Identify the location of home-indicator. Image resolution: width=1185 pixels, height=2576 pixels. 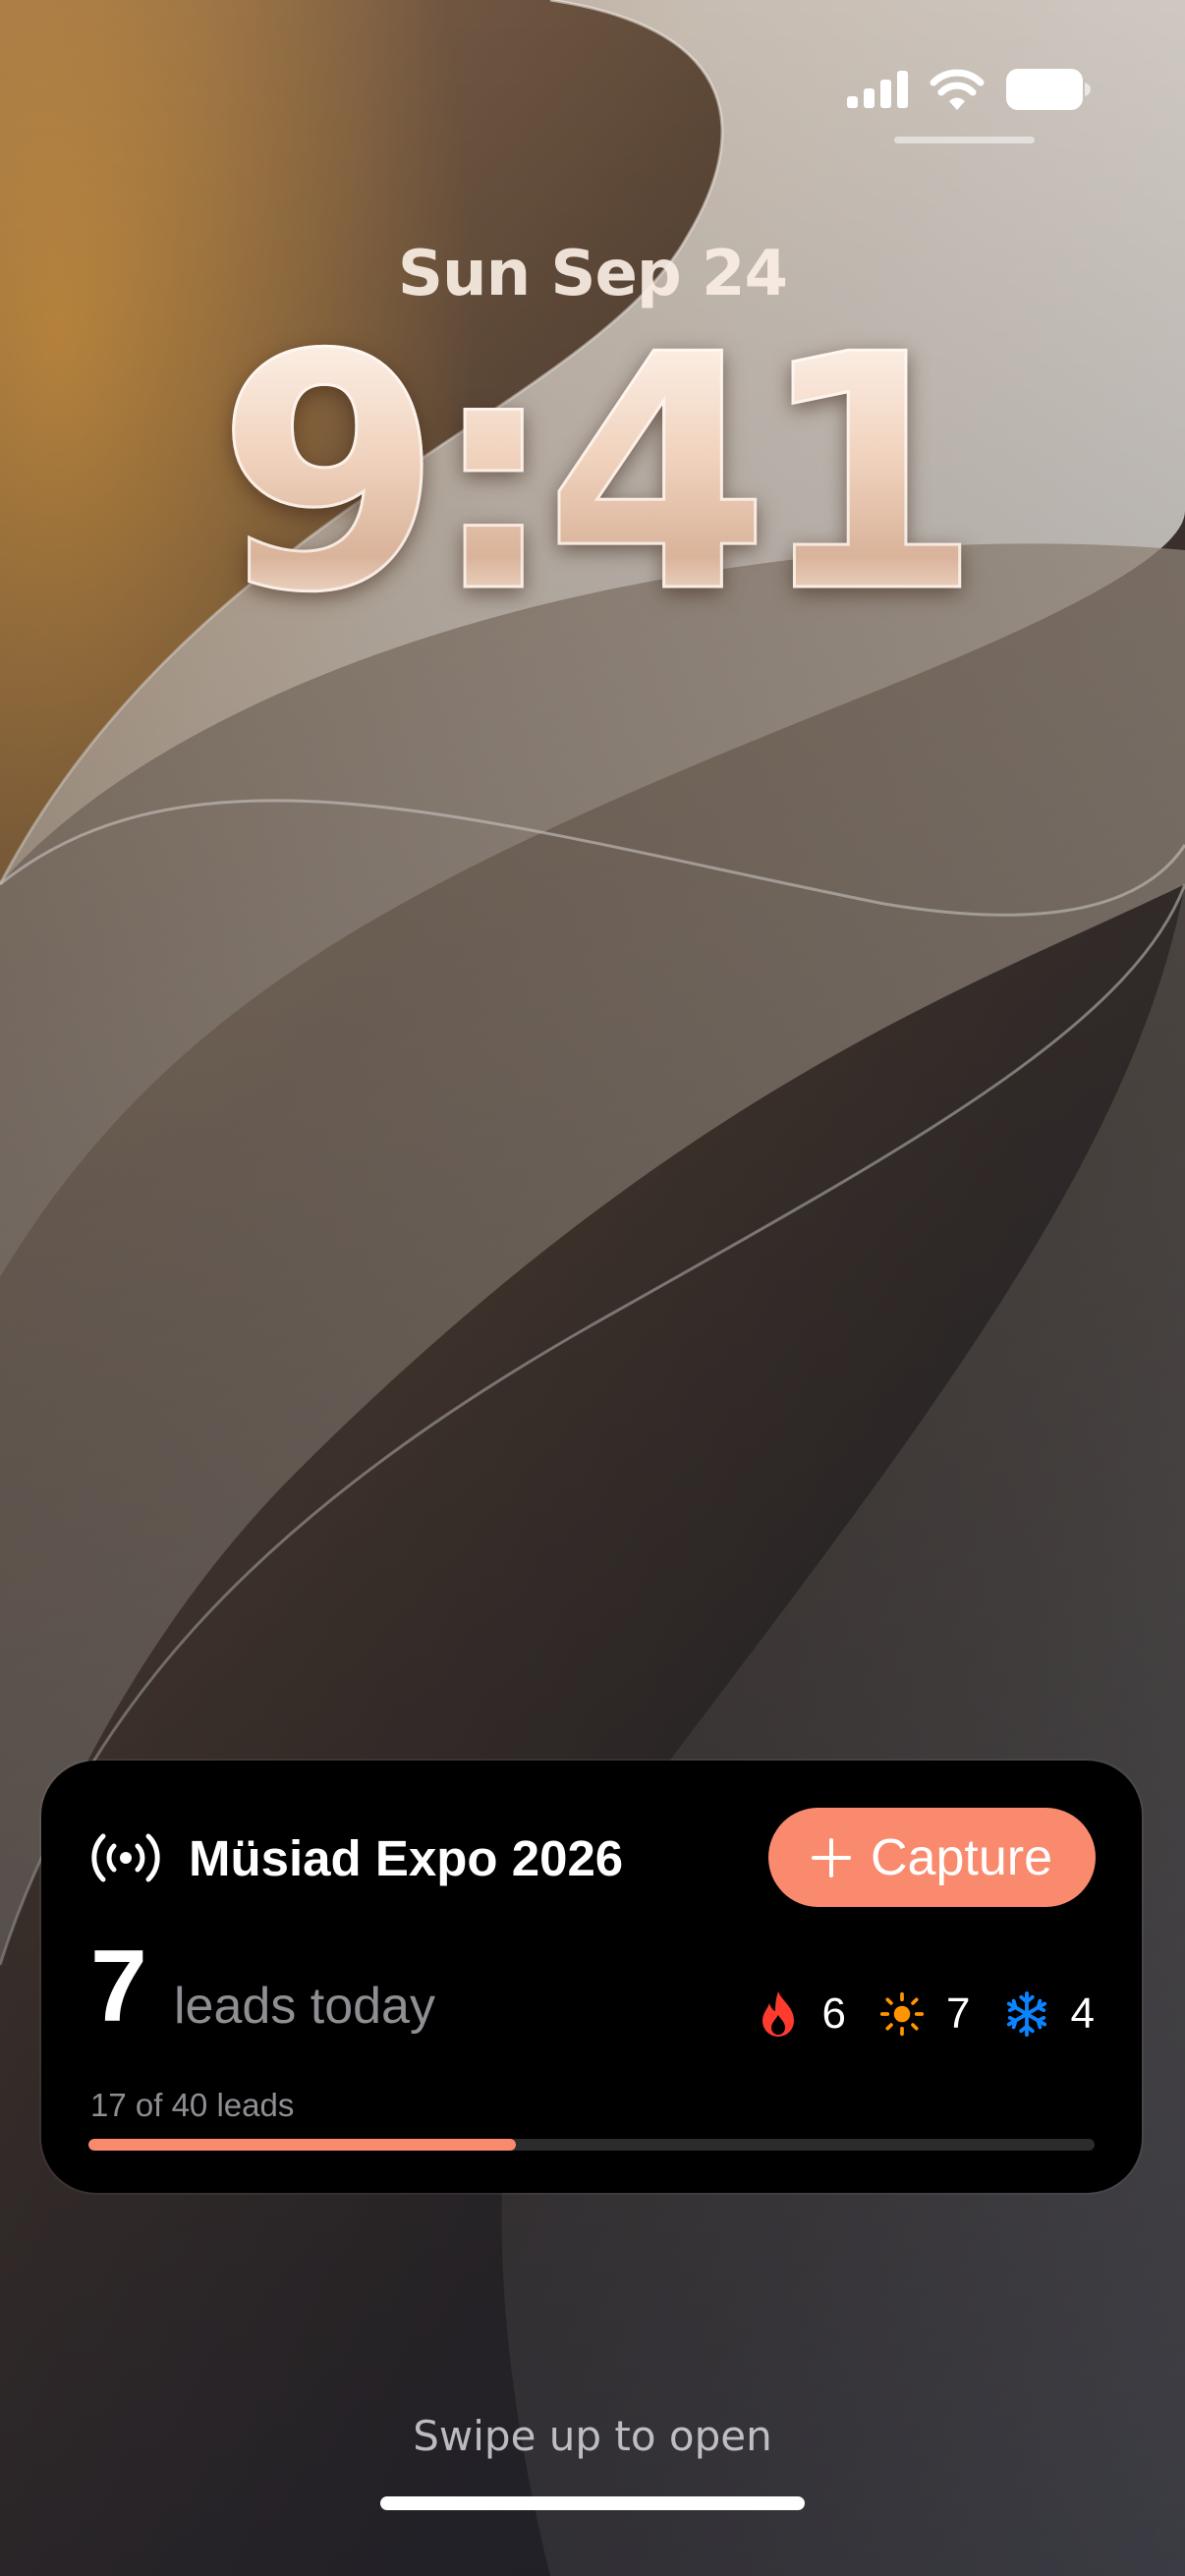
(592, 2503).